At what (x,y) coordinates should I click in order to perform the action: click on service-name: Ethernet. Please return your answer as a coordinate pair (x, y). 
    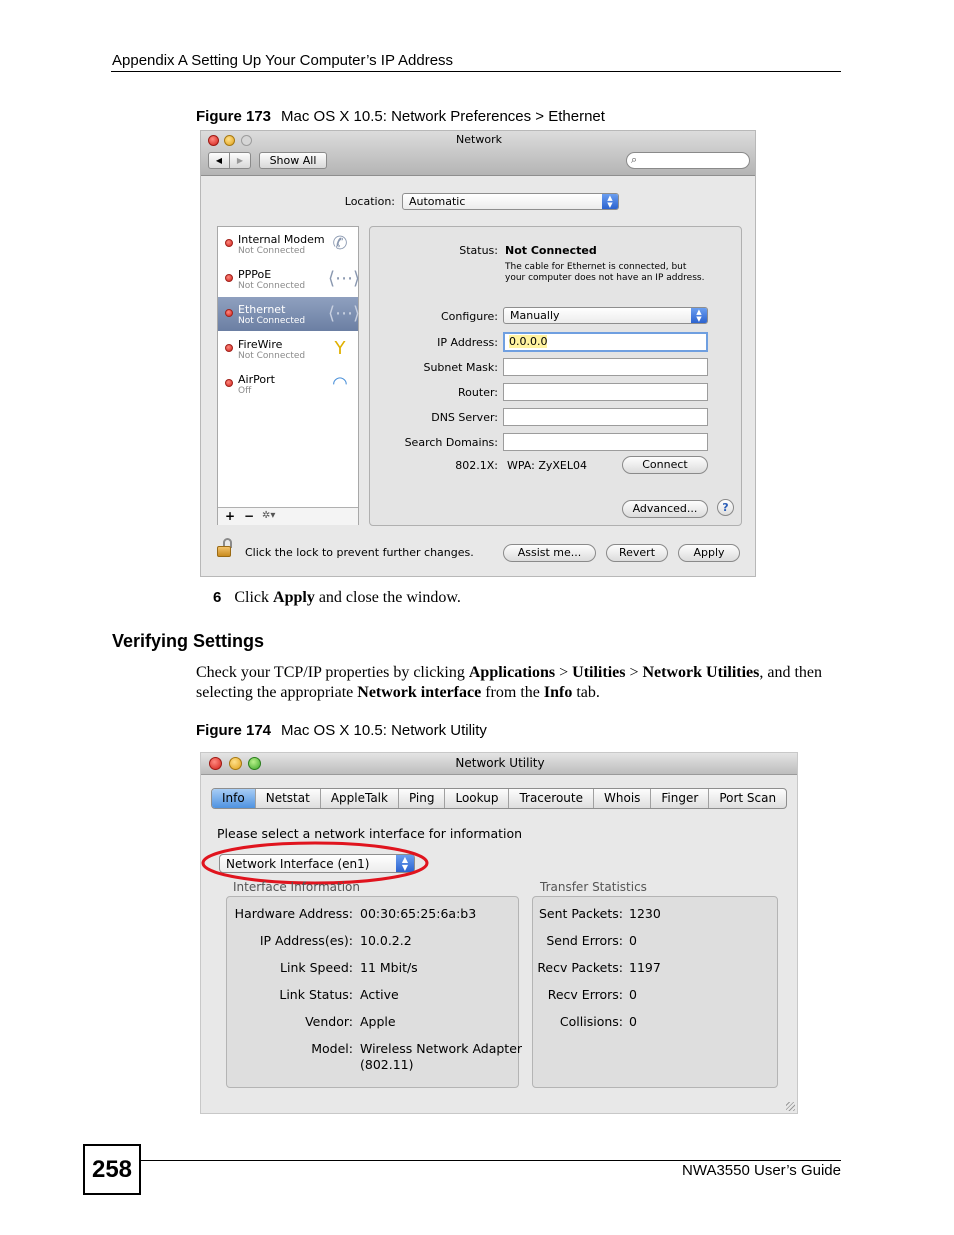
    Looking at the image, I should click on (262, 309).